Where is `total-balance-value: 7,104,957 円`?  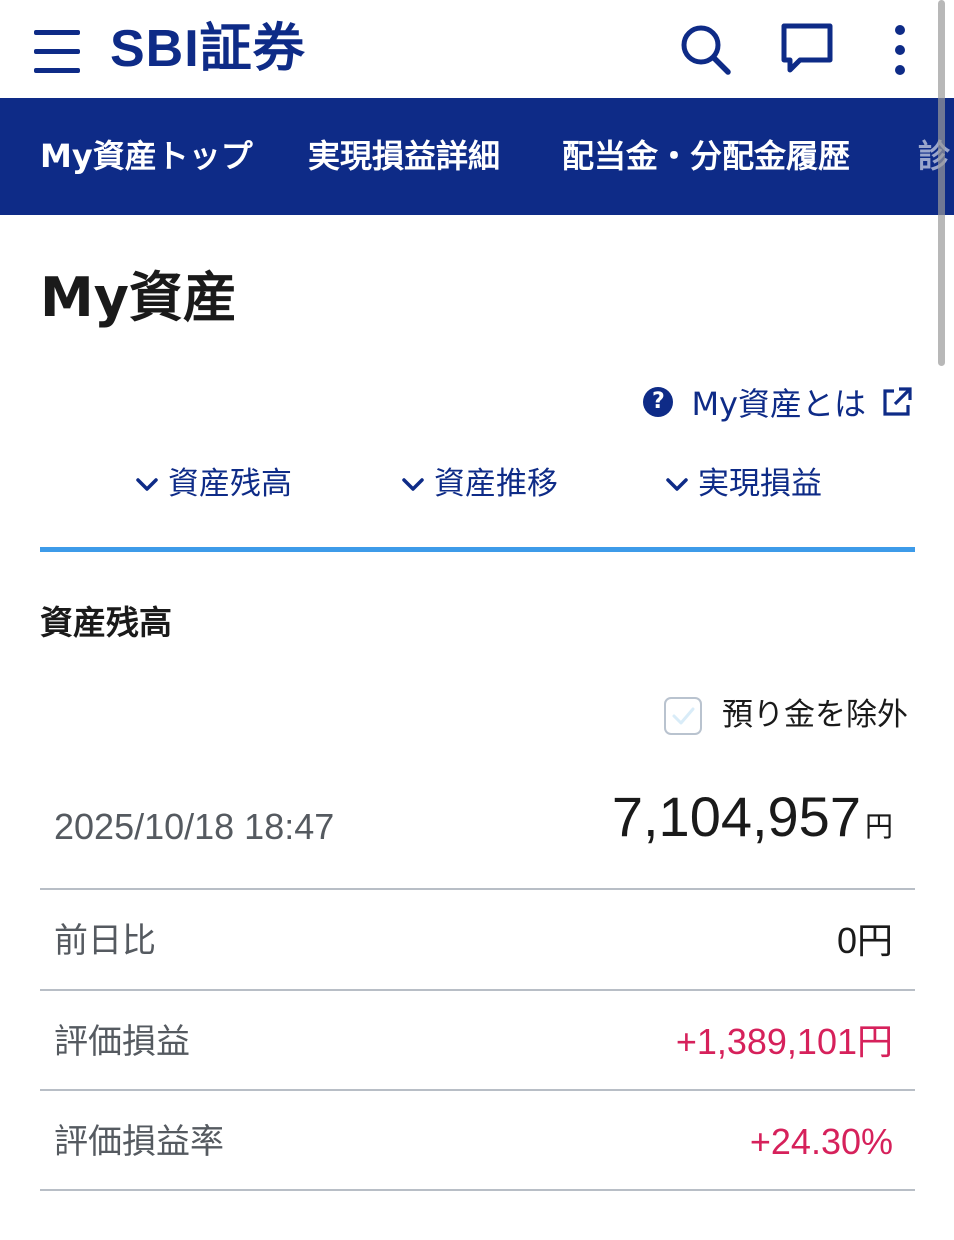
total-balance-value: 7,104,957 円 is located at coordinates (752, 818).